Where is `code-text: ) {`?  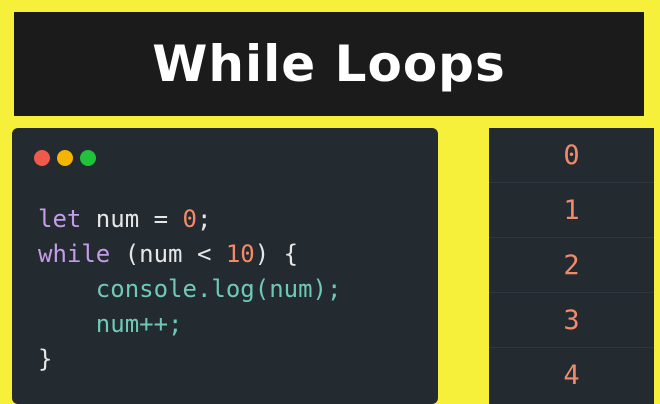 code-text: ) { is located at coordinates (276, 254).